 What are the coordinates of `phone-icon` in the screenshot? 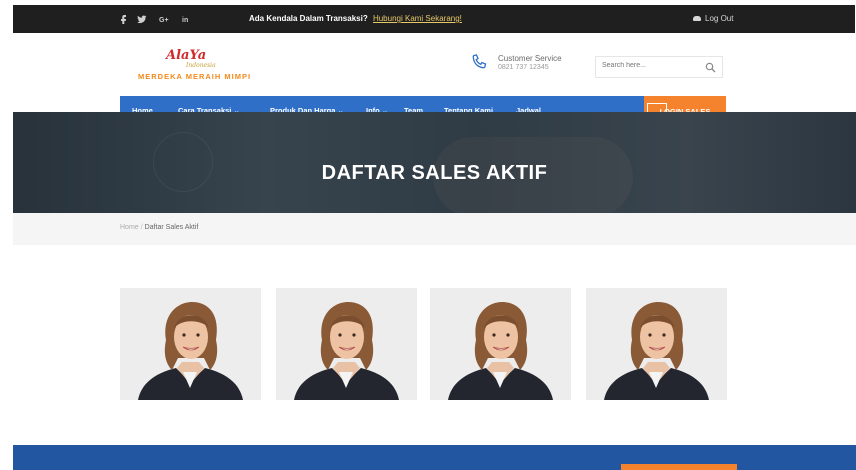 It's located at (479, 61).